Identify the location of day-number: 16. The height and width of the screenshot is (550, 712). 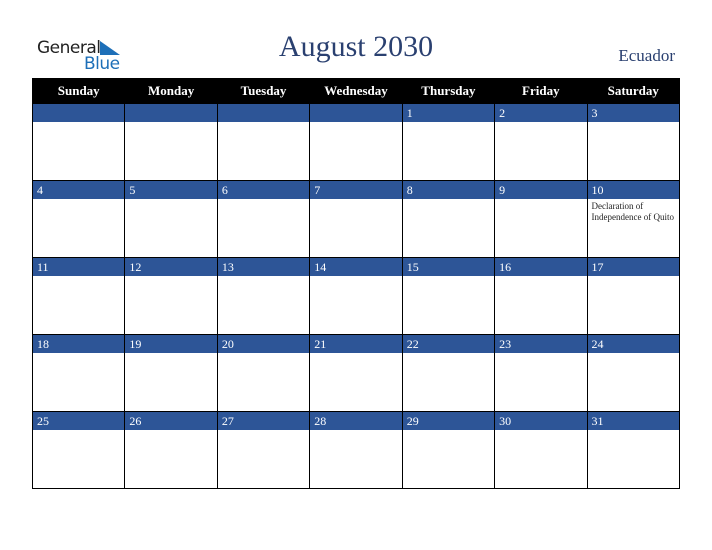
(541, 267).